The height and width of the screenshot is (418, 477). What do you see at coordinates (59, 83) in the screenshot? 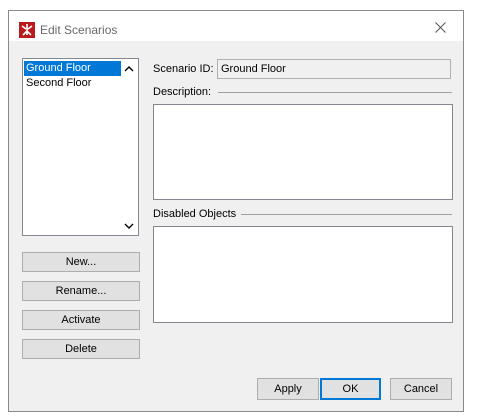
I see `list-item-label: Second Floor` at bounding box center [59, 83].